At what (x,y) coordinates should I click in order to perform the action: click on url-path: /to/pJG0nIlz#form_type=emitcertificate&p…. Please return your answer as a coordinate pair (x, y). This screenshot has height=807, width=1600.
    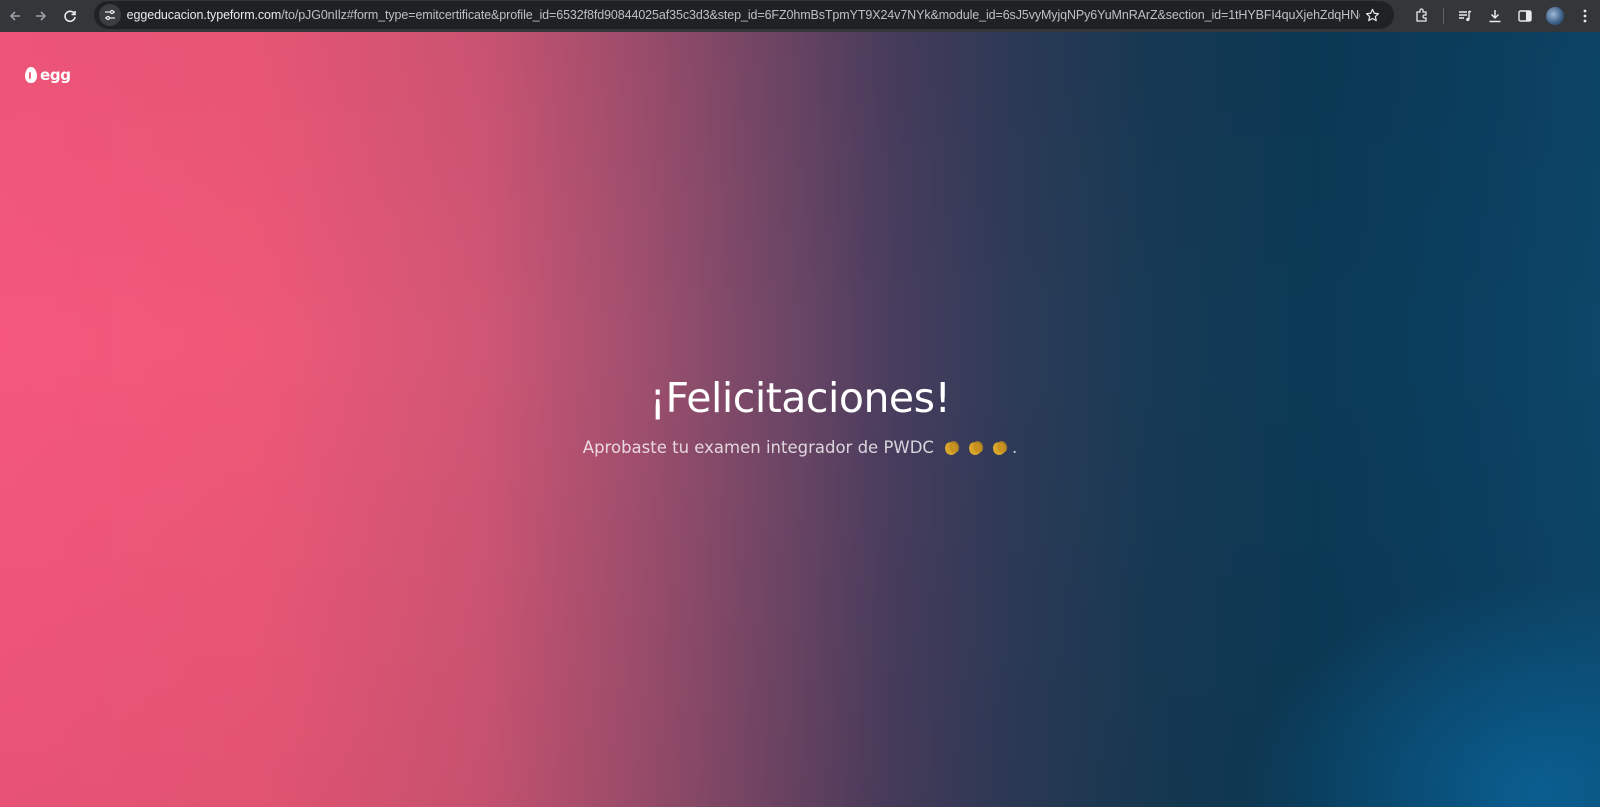
    Looking at the image, I should click on (821, 15).